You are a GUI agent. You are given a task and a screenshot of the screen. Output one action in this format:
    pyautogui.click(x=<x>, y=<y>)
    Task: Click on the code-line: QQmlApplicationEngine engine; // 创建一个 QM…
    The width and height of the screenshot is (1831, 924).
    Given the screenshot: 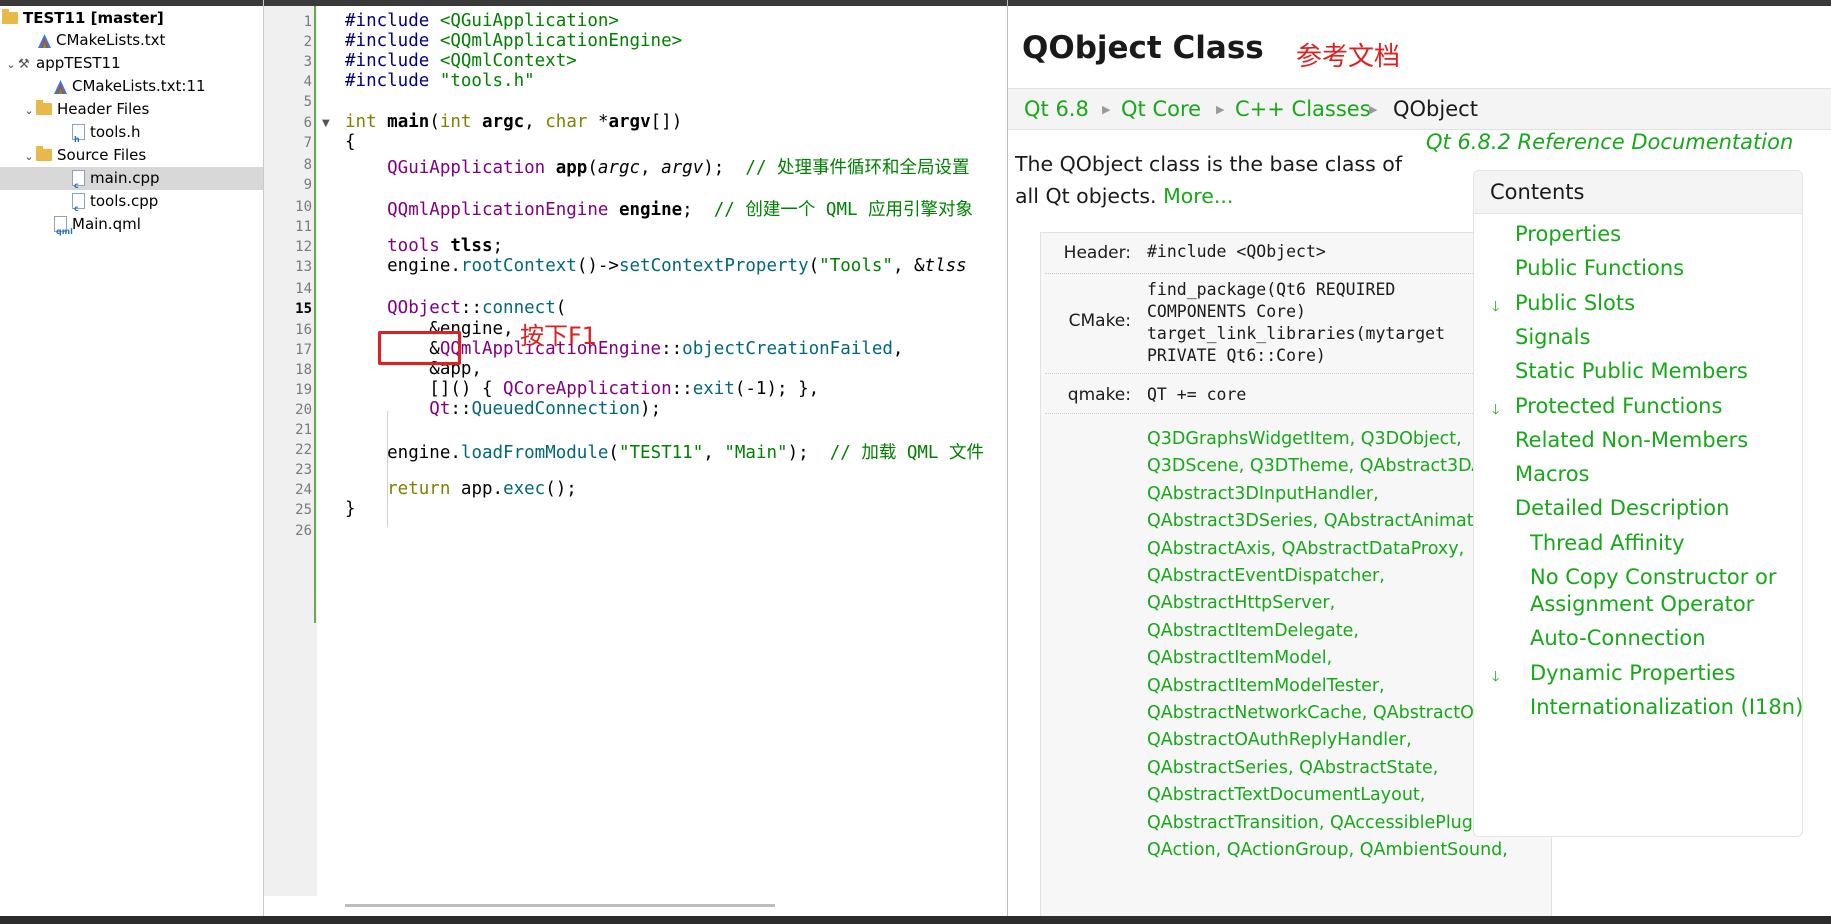 What is the action you would take?
    pyautogui.click(x=659, y=208)
    